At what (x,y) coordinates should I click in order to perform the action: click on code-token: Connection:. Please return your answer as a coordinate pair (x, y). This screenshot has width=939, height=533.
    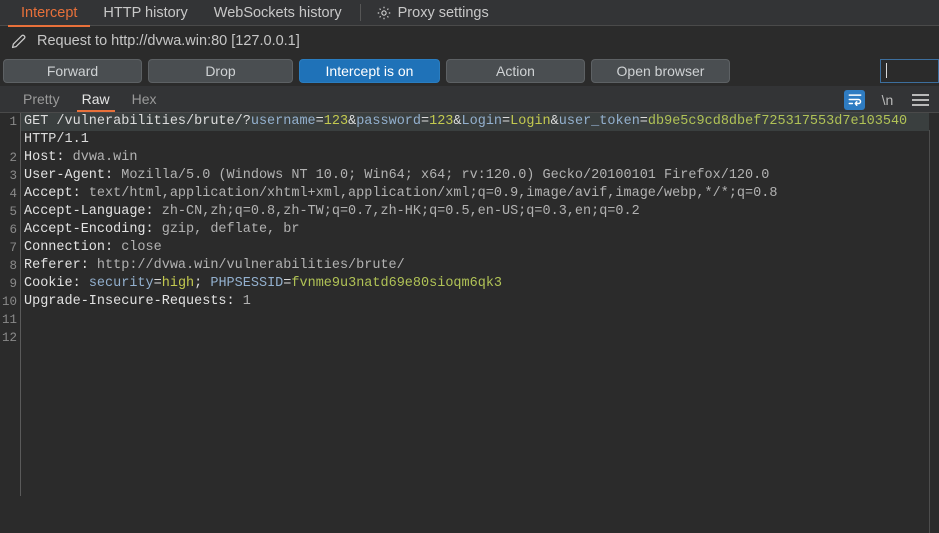
    Looking at the image, I should click on (69, 247).